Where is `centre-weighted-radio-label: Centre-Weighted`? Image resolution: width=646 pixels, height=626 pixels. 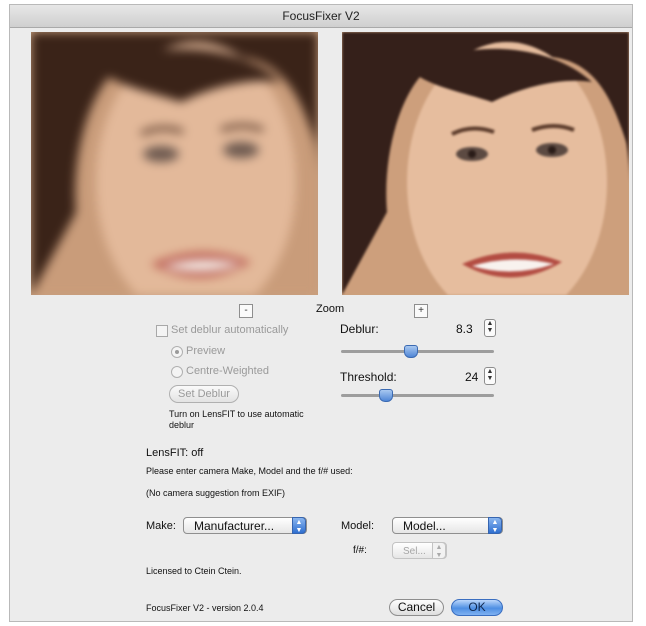 centre-weighted-radio-label: Centre-Weighted is located at coordinates (227, 371).